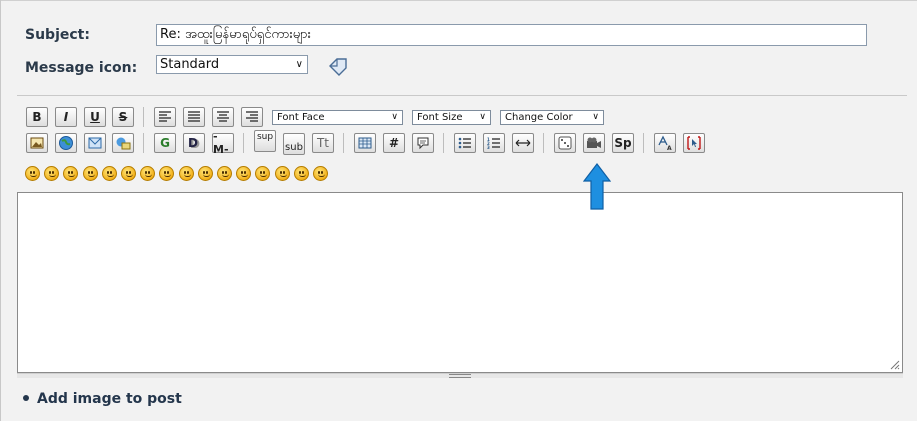  What do you see at coordinates (26, 398) in the screenshot?
I see `bullet-icon` at bounding box center [26, 398].